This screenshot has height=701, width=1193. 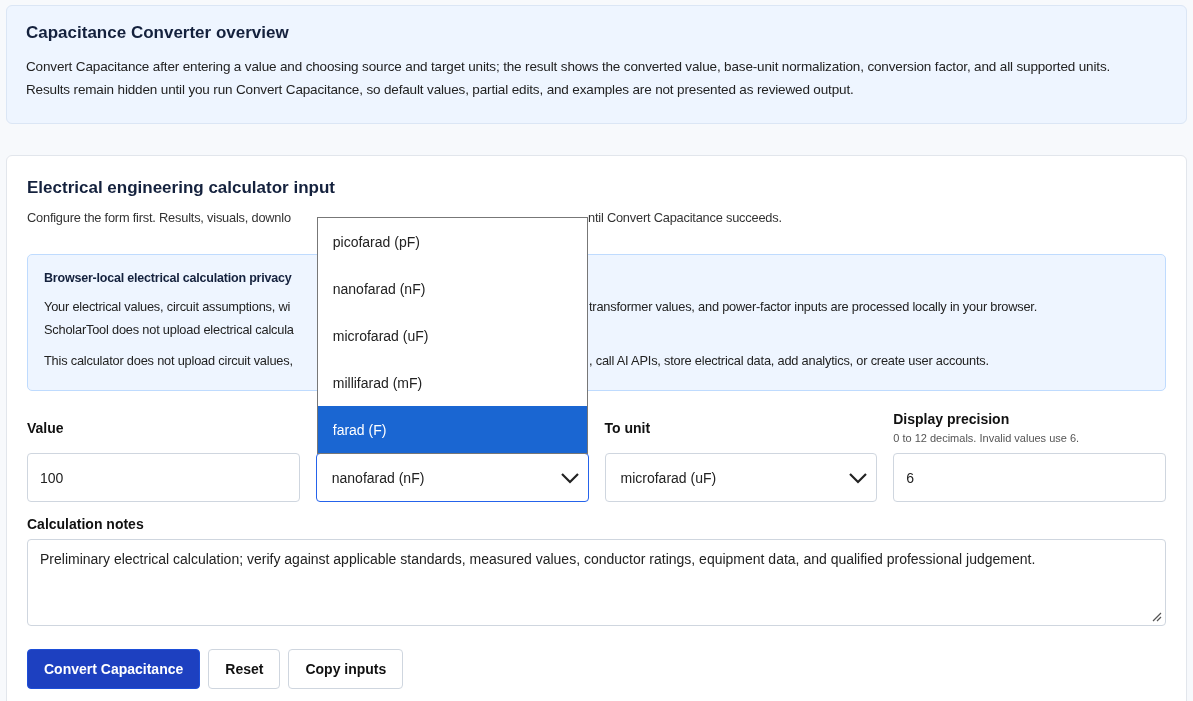 What do you see at coordinates (628, 428) in the screenshot?
I see `field-label: To unit` at bounding box center [628, 428].